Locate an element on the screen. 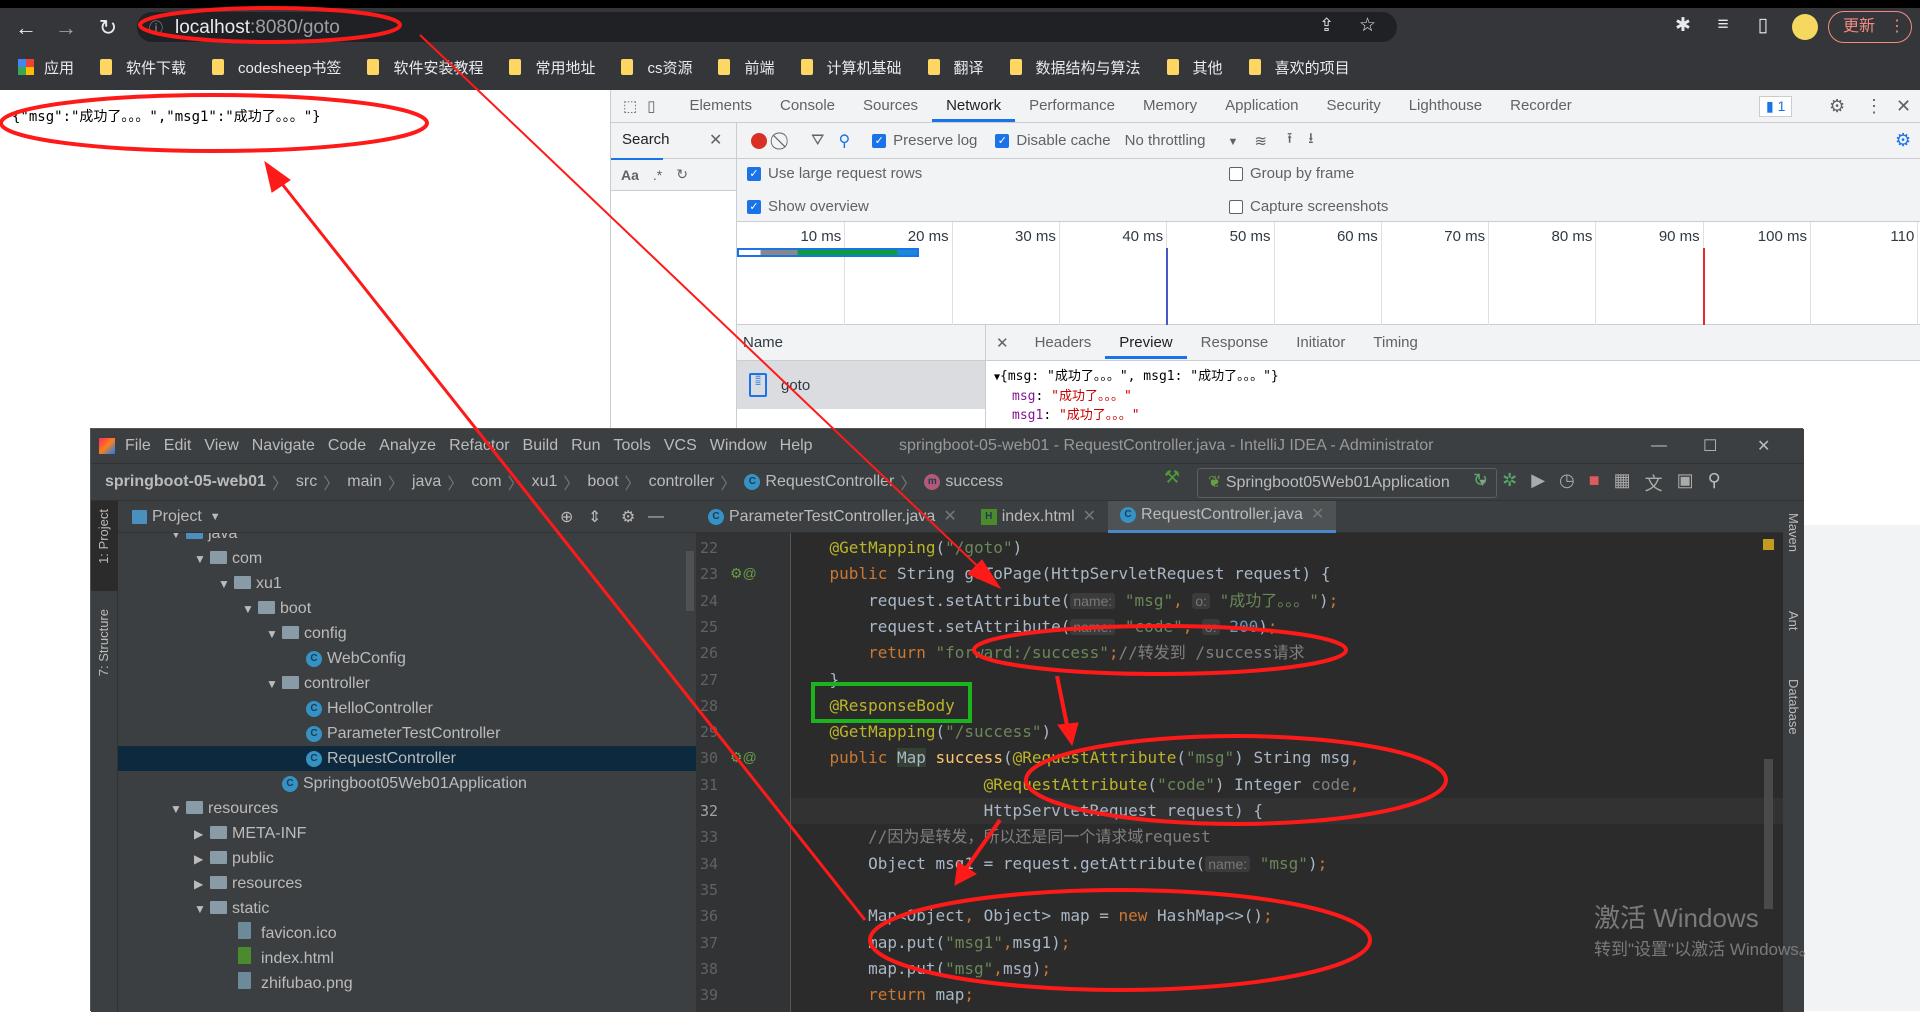 The height and width of the screenshot is (1012, 1920). bookmark-item: 软件下载 is located at coordinates (143, 67).